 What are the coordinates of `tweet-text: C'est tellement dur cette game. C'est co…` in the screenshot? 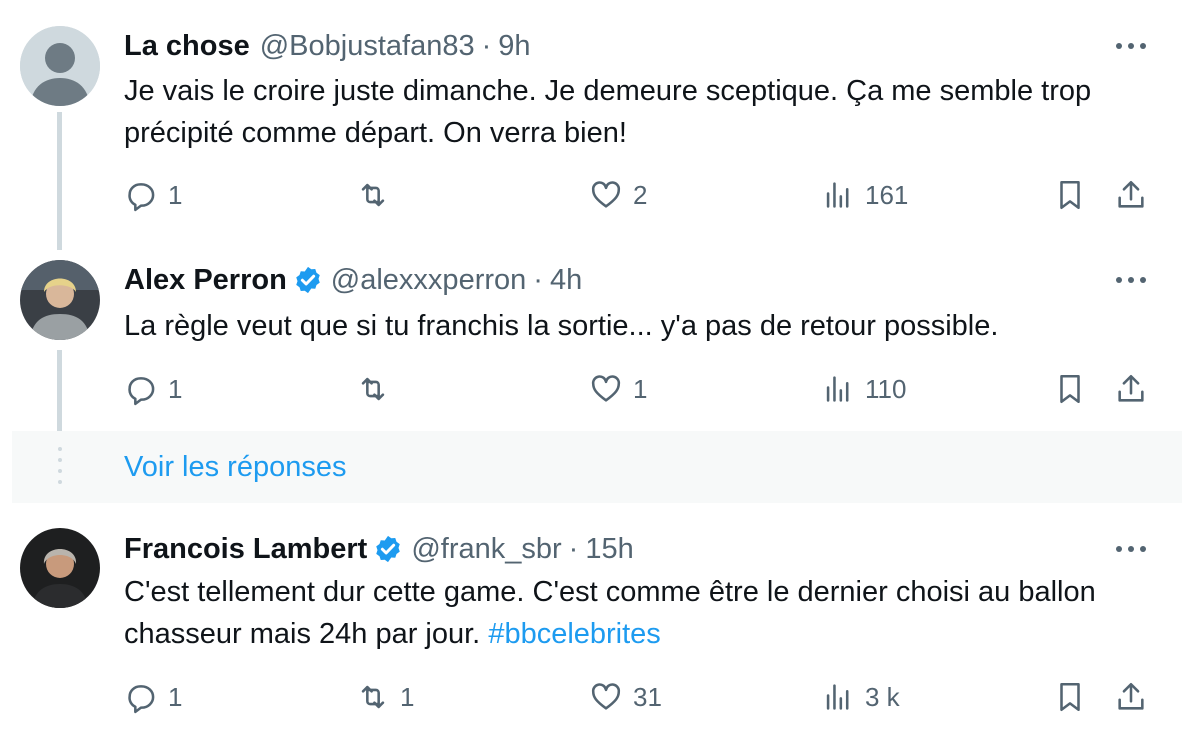 It's located at (639, 613).